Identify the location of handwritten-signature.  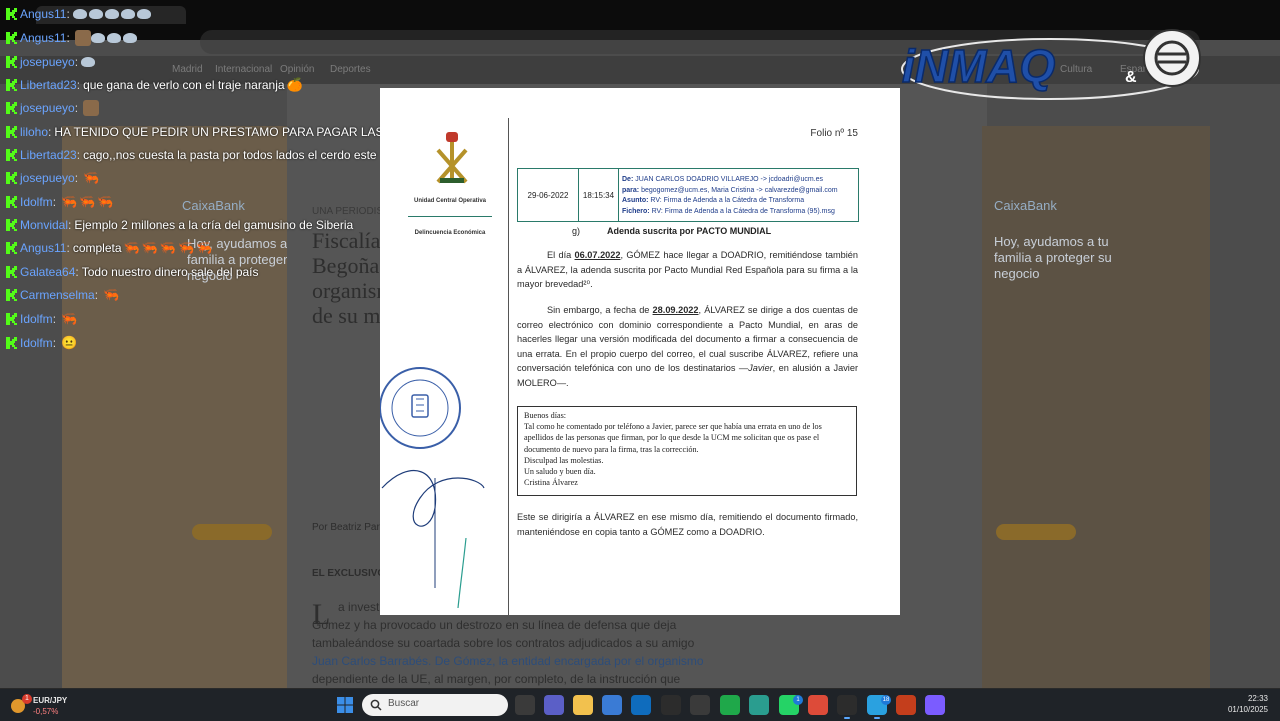
(433, 539).